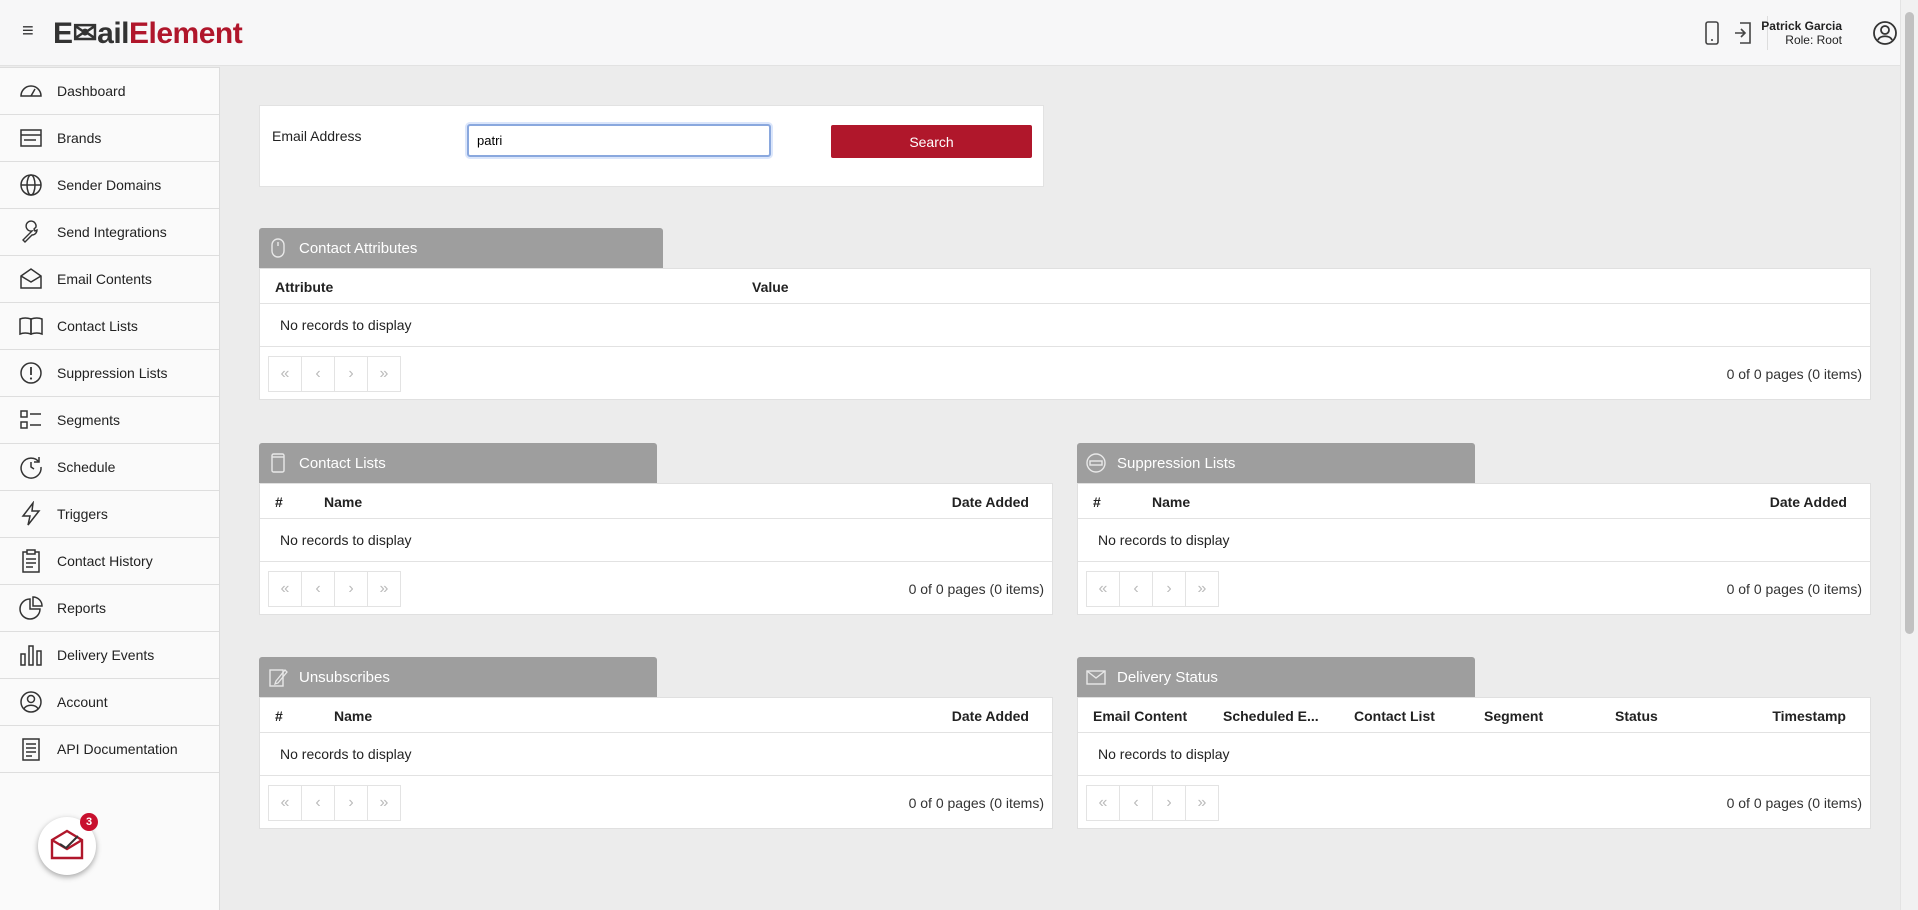  Describe the element at coordinates (1513, 716) in the screenshot. I see `column-header-segment: Segment` at that location.